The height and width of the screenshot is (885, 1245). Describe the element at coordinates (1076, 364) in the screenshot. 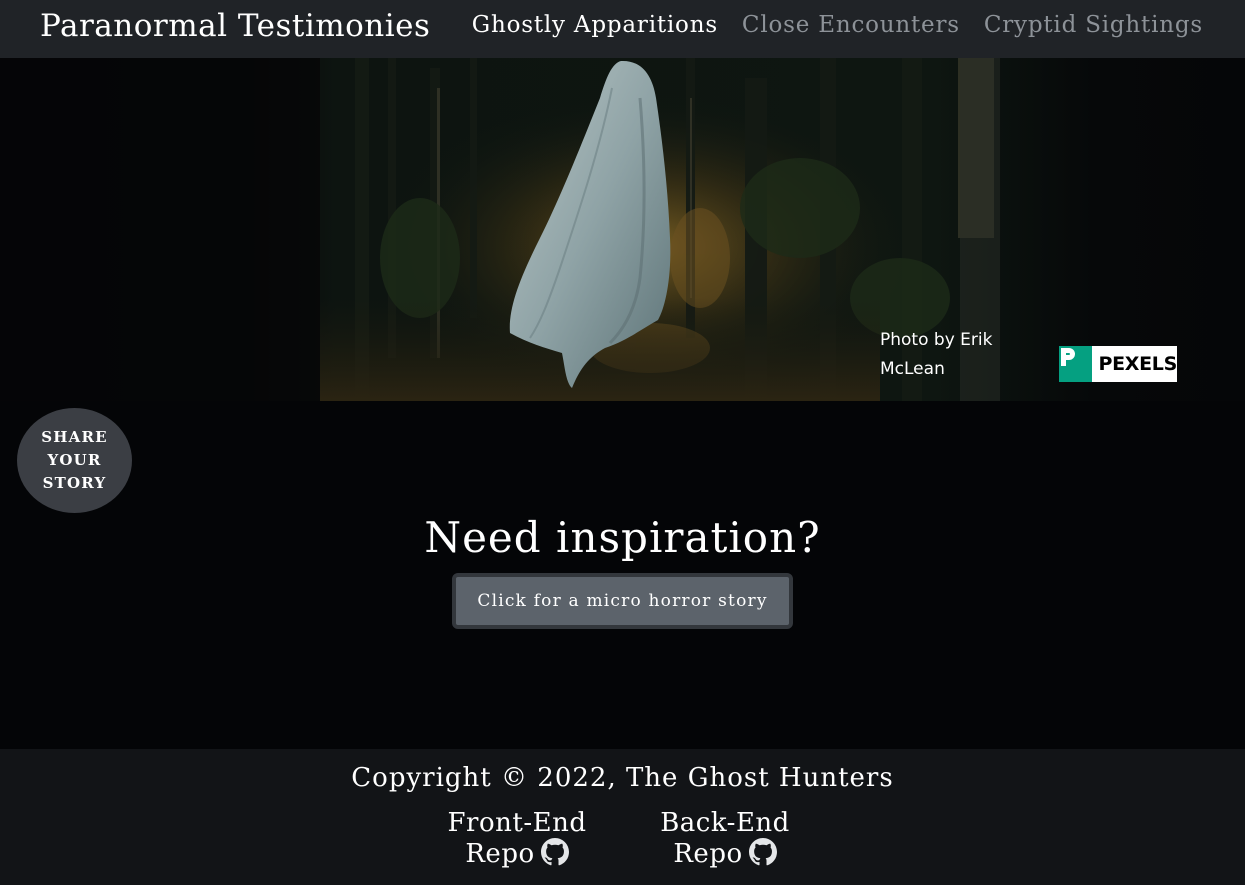

I see `pexels-logo-icon` at that location.